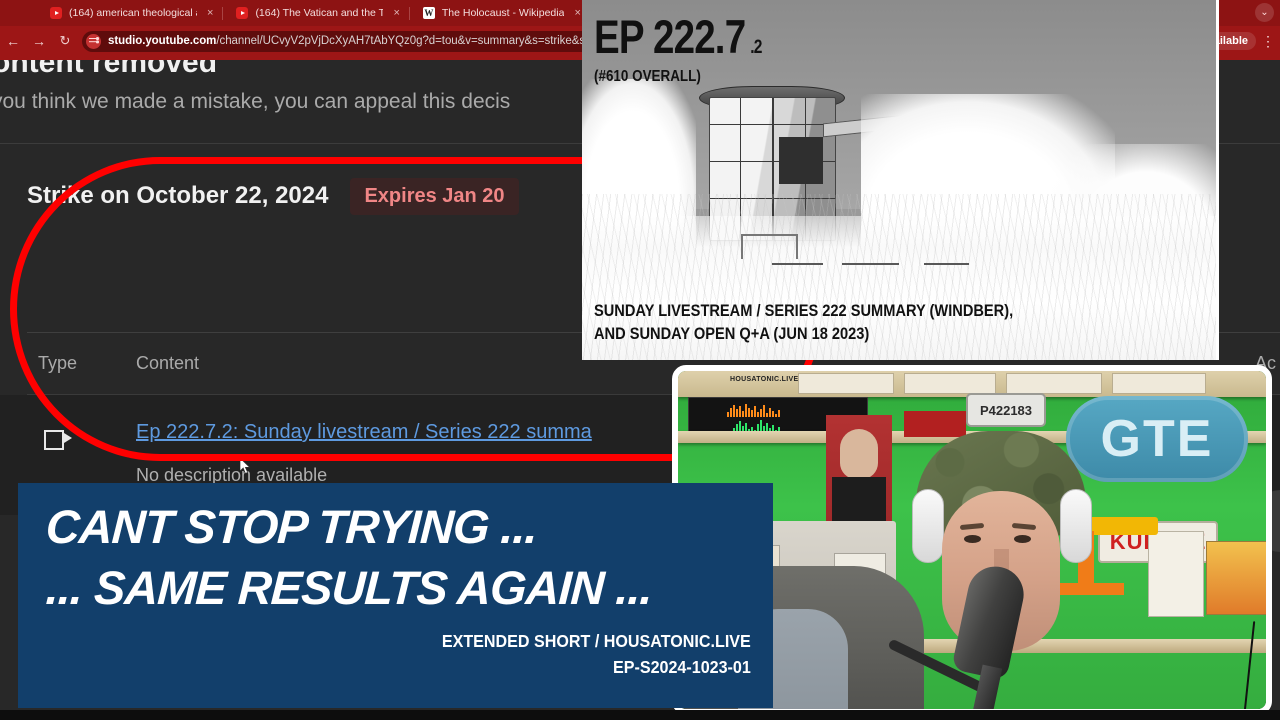 This screenshot has height=720, width=1280. What do you see at coordinates (162, 41) in the screenshot?
I see `url-domain: studio.youtube.com` at bounding box center [162, 41].